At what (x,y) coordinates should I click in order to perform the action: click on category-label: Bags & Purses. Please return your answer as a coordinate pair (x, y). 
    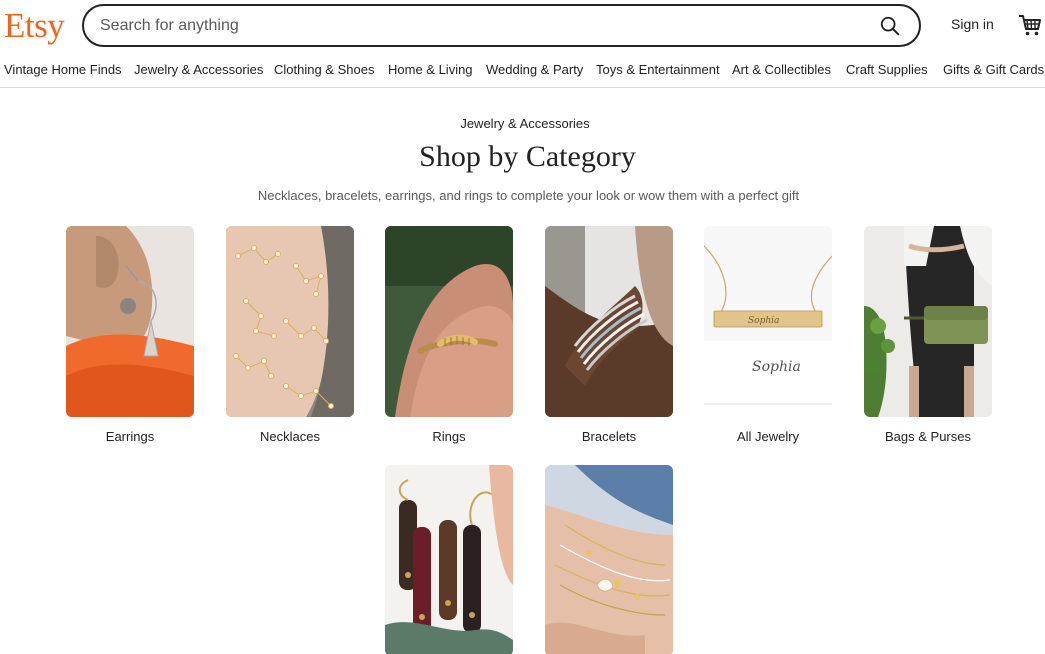
    Looking at the image, I should click on (928, 436).